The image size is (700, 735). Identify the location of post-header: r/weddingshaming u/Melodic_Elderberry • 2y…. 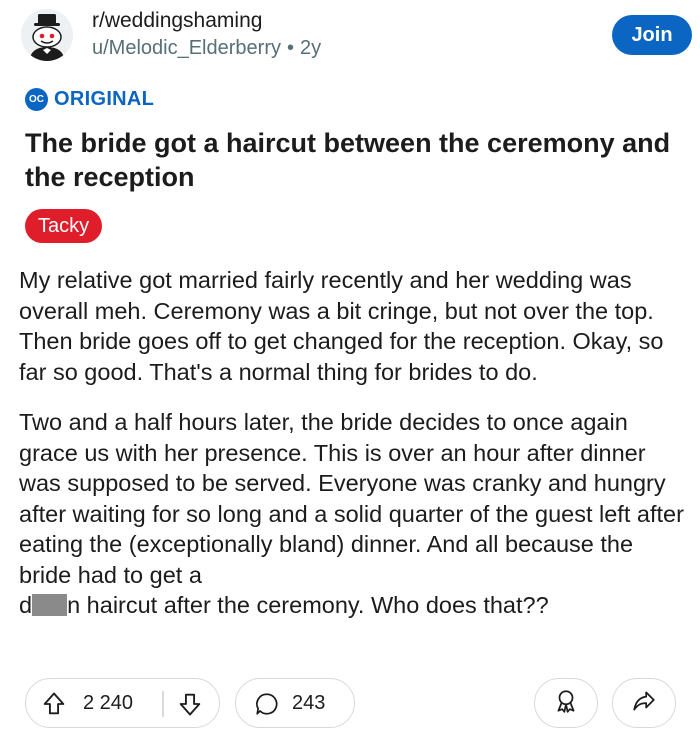
(350, 40).